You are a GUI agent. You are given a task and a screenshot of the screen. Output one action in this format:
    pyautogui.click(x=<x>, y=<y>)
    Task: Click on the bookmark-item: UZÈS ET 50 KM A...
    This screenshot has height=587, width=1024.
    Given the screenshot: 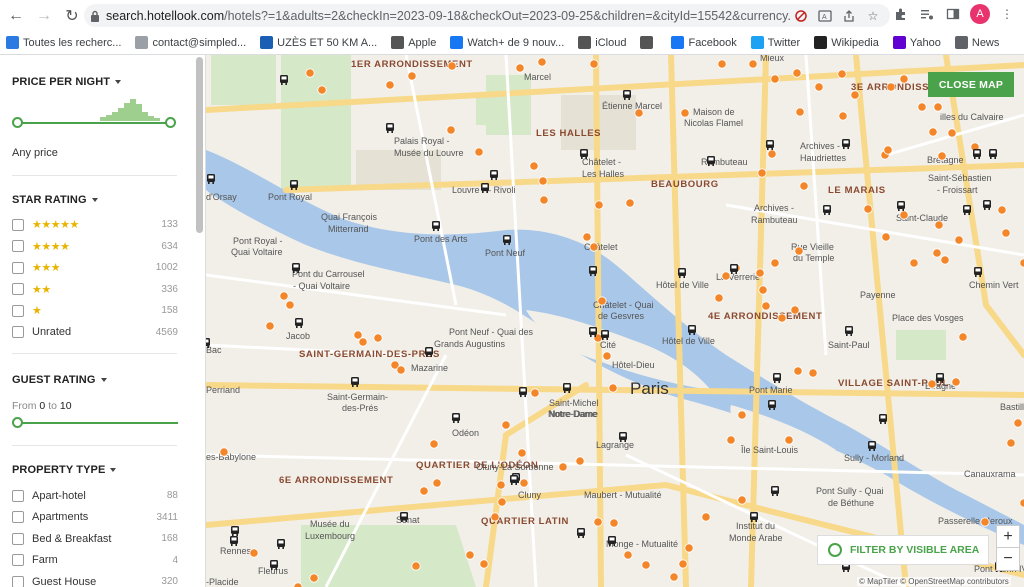 What is the action you would take?
    pyautogui.click(x=318, y=42)
    